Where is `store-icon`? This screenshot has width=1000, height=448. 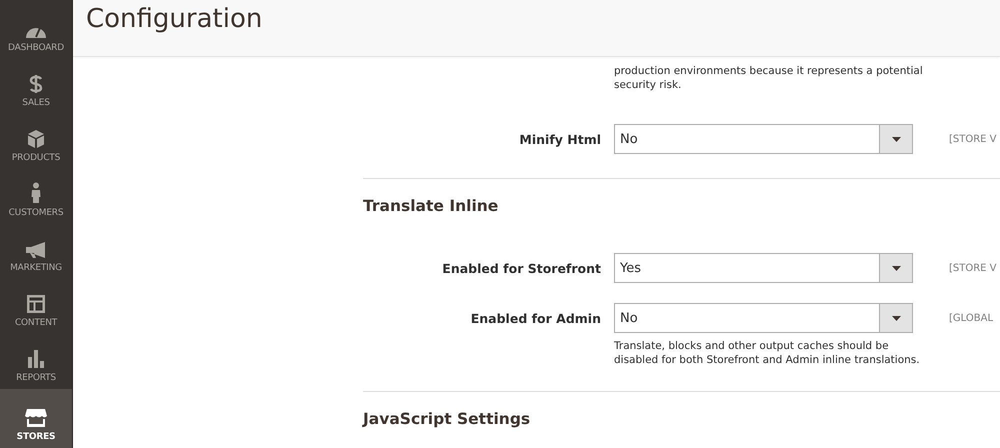
store-icon is located at coordinates (36, 418).